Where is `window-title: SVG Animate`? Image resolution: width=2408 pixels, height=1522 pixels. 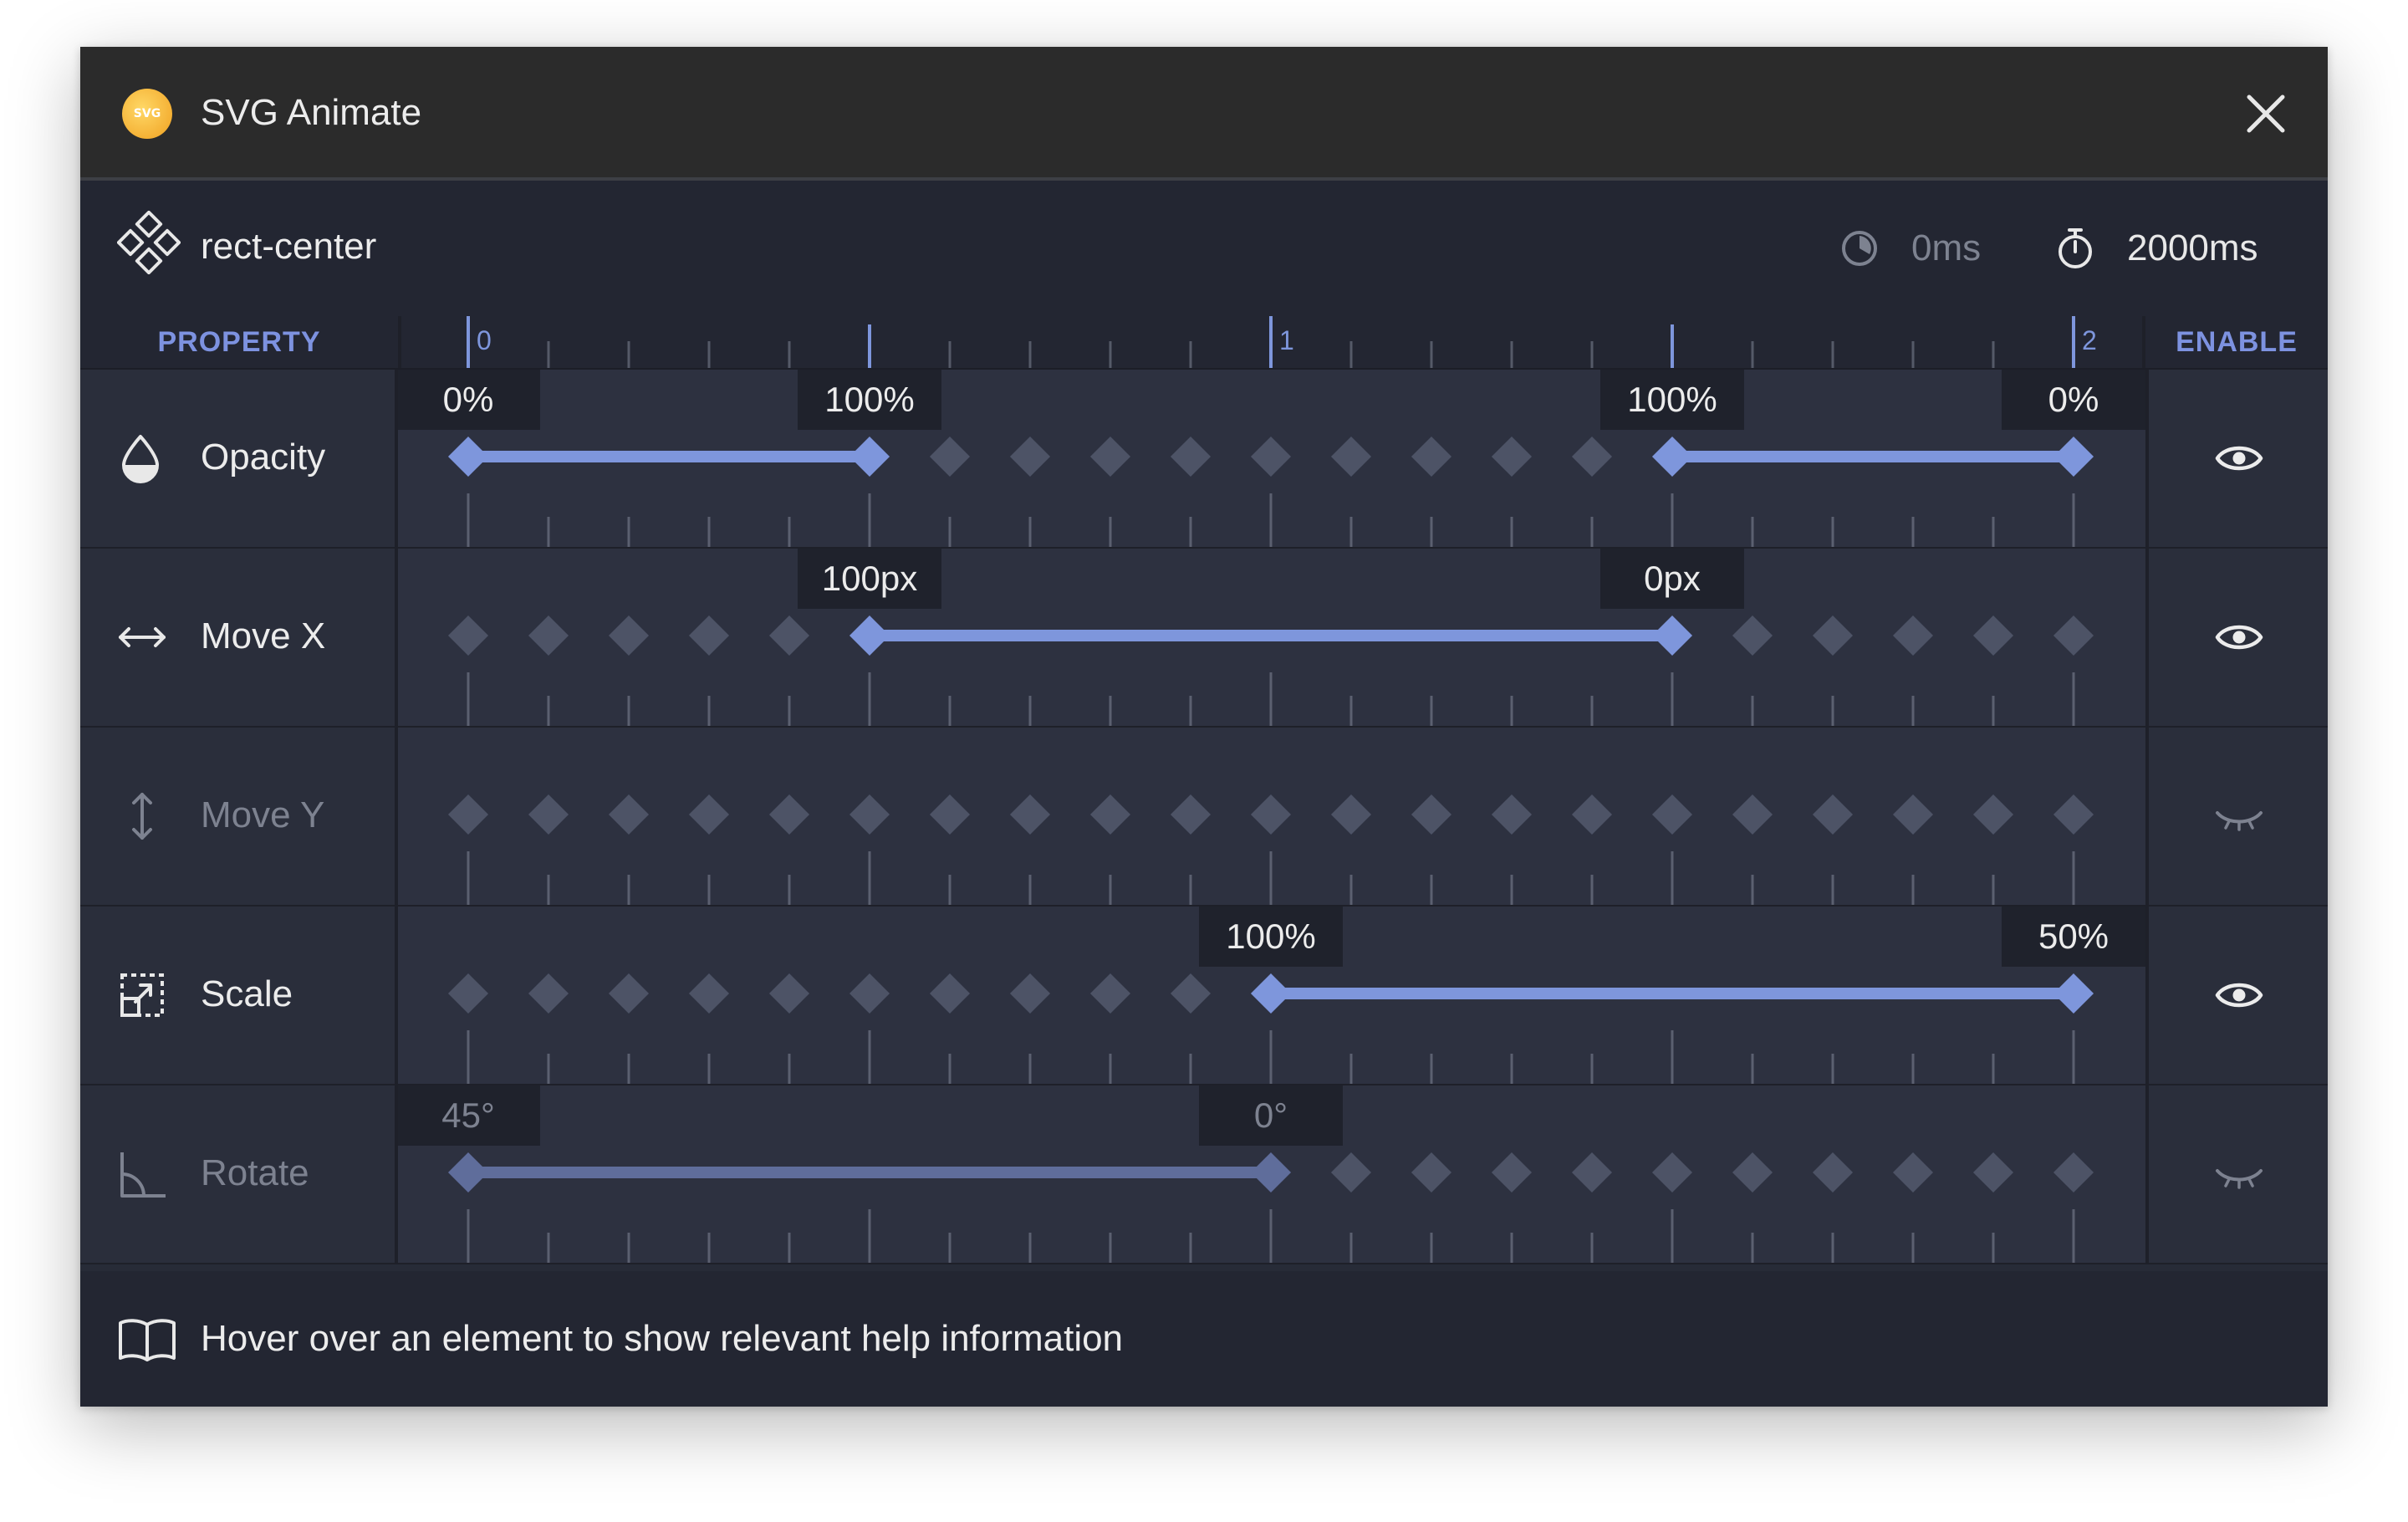
window-title: SVG Animate is located at coordinates (312, 112).